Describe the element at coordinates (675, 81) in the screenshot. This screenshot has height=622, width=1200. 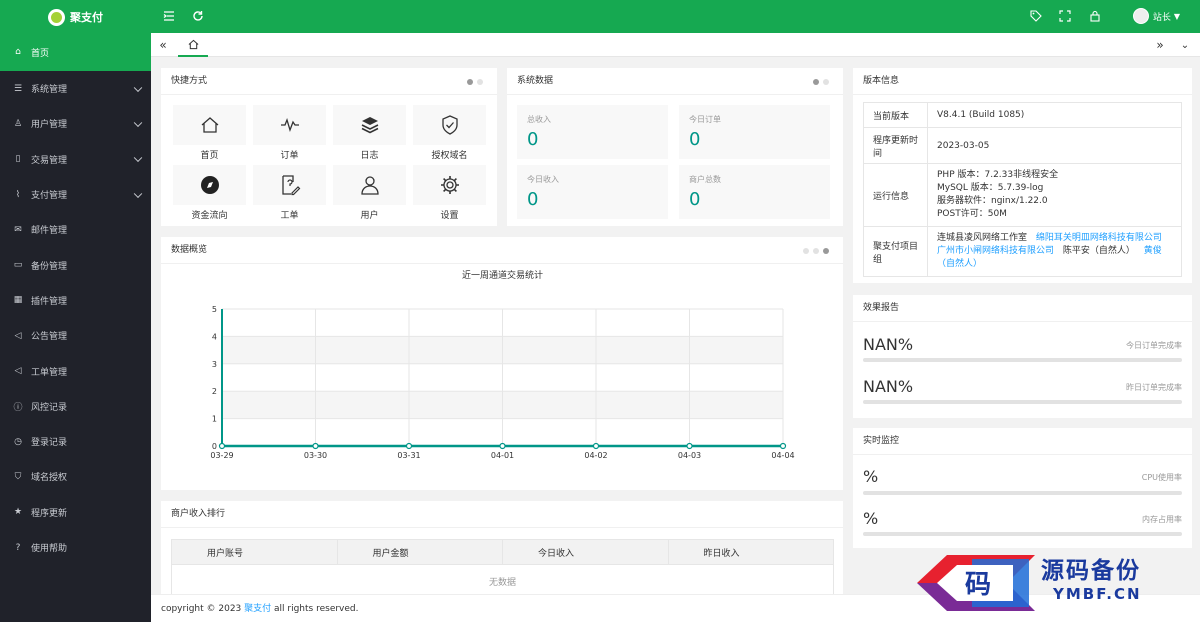
I see `system-data-title: 系统数据` at that location.